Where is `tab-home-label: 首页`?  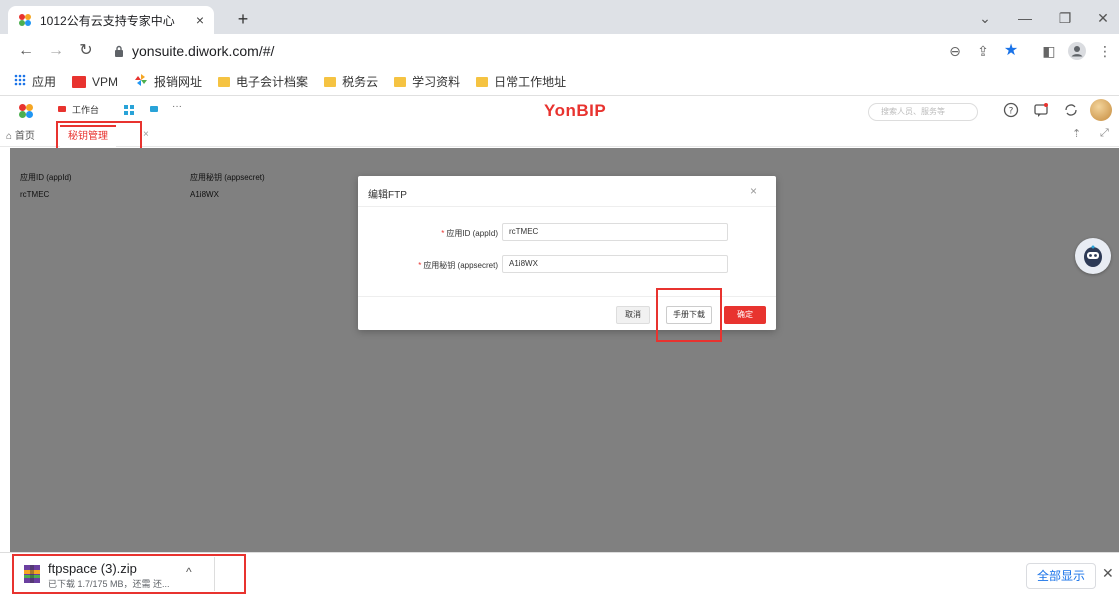 tab-home-label: 首页 is located at coordinates (24, 136).